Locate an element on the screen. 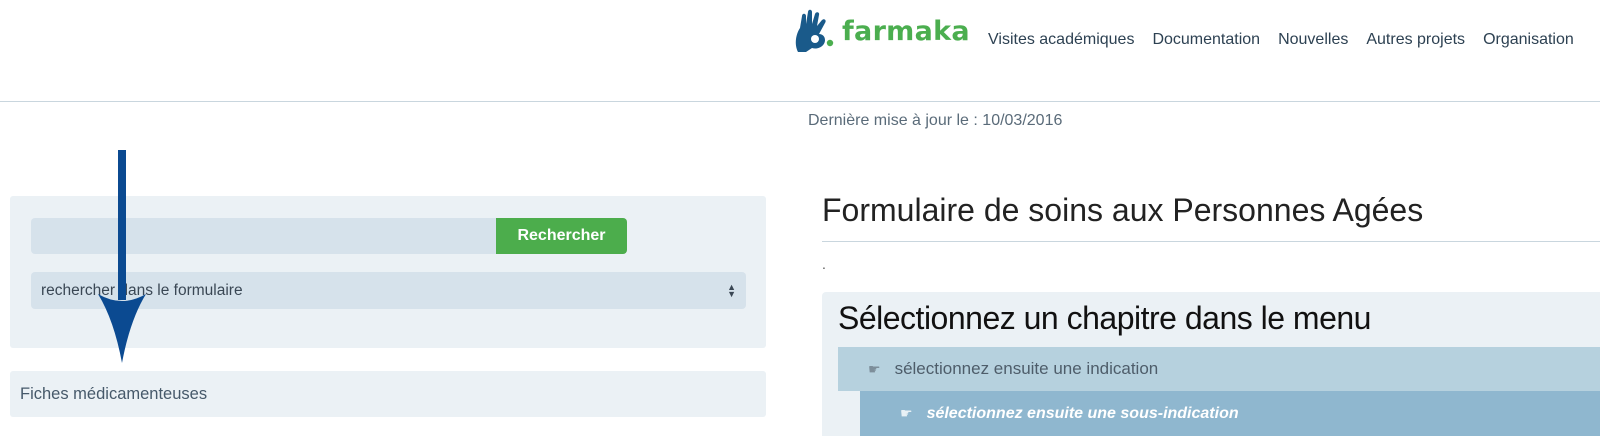  nav-documentation: Documentation is located at coordinates (1206, 40).